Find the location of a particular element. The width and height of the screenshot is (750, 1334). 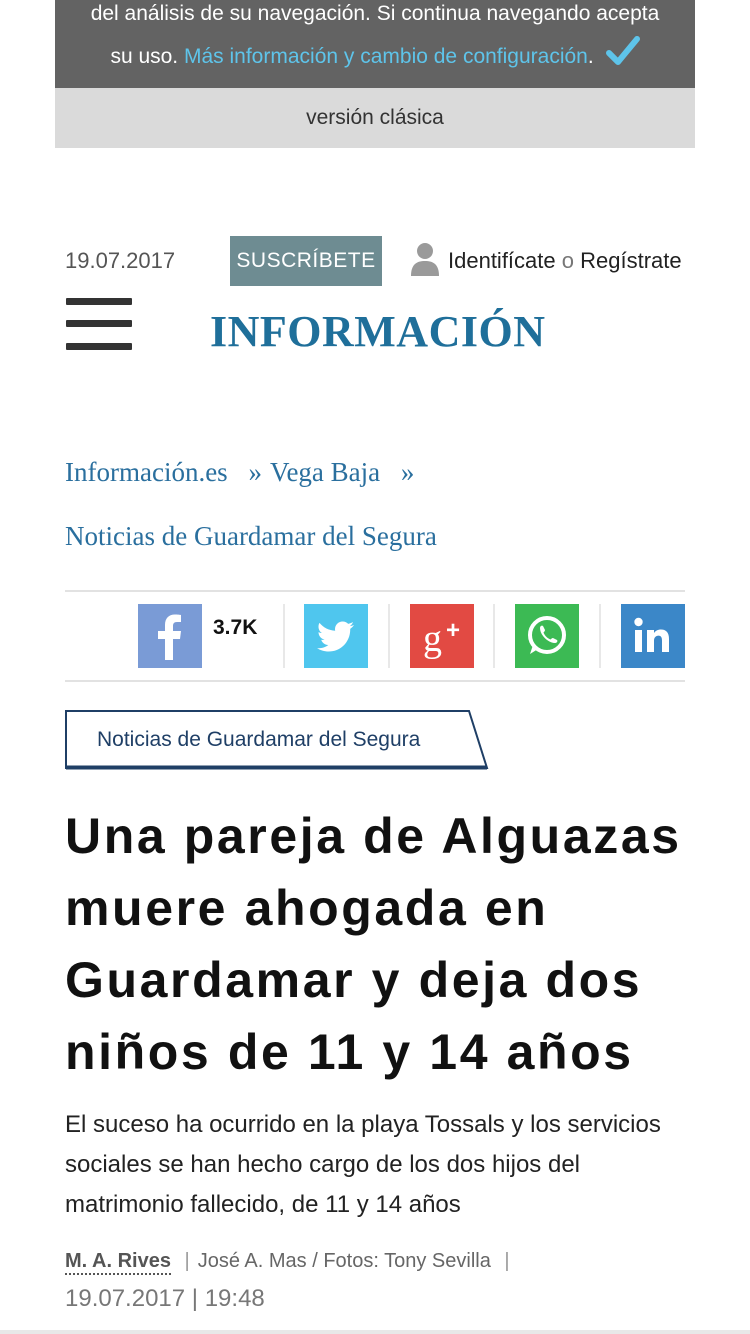

login-link: Identifícate is located at coordinates (502, 260).